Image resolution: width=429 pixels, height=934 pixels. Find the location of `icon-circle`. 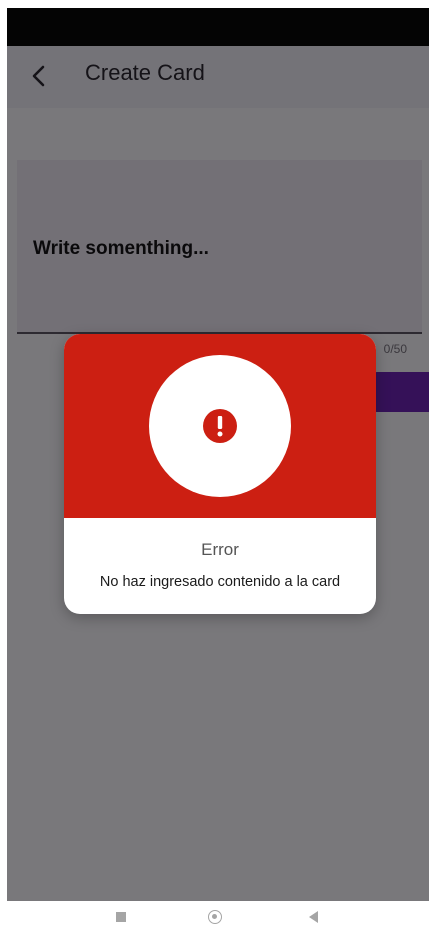

icon-circle is located at coordinates (220, 426).